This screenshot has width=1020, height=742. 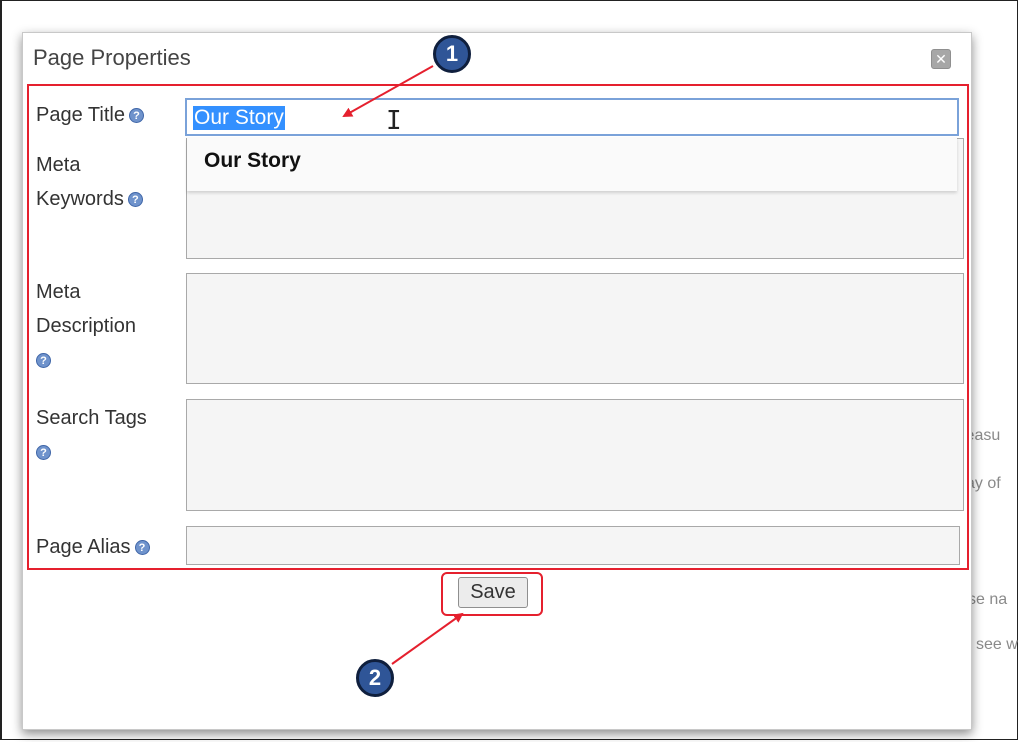 I want to click on arrow-to-page-title, so click(x=388, y=91).